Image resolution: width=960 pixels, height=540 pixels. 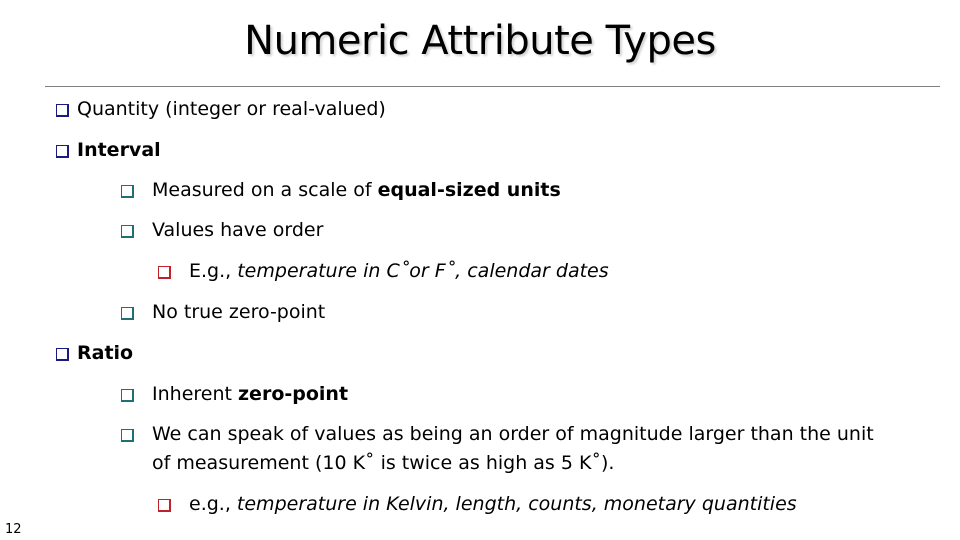 I want to click on bullet-text-bold: zero-point, so click(x=293, y=394).